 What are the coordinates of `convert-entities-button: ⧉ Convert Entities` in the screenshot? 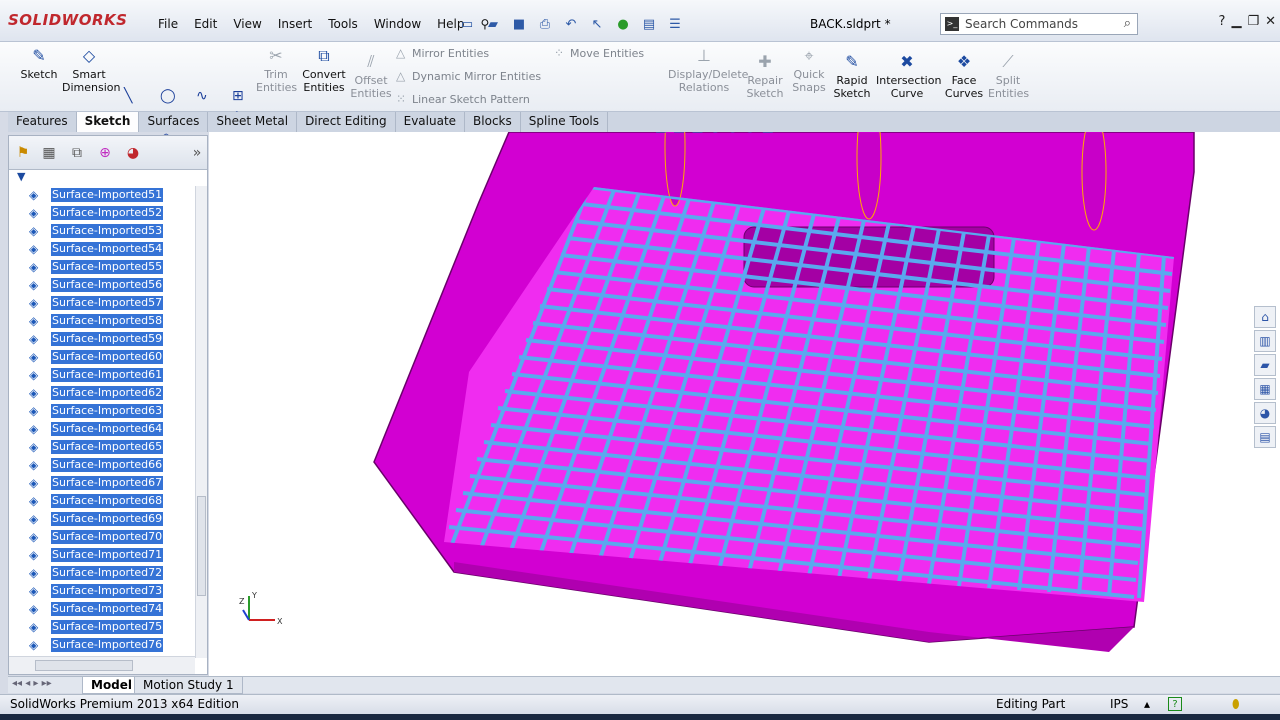 It's located at (324, 70).